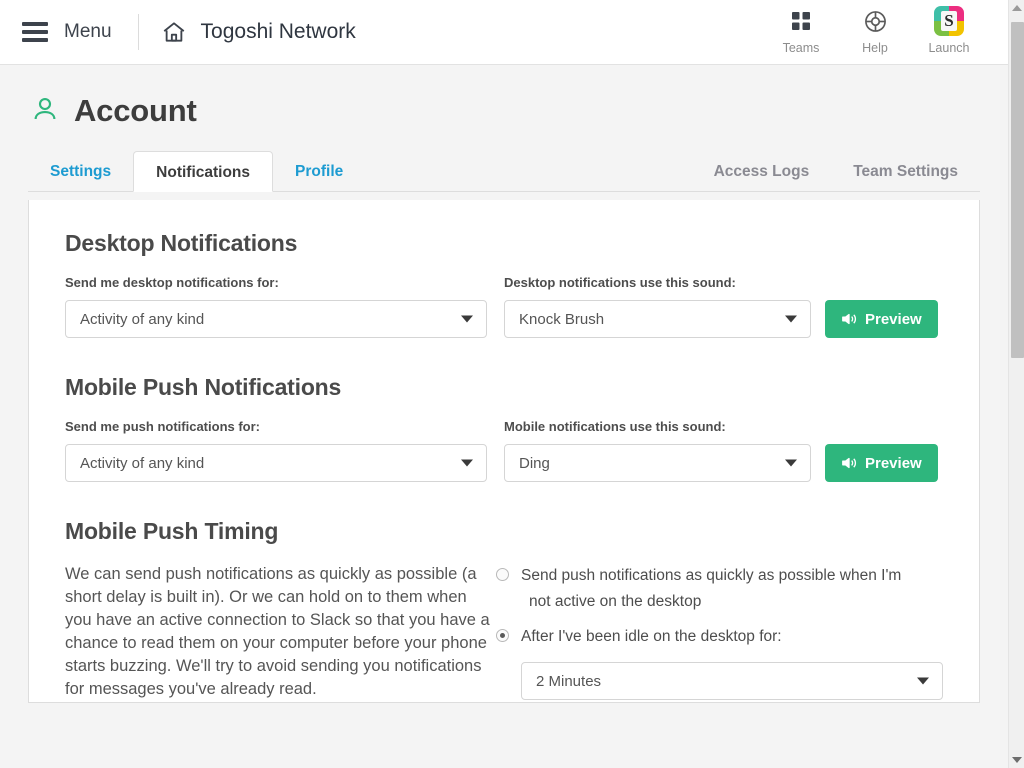  What do you see at coordinates (203, 387) in the screenshot?
I see `section-heading-mobile: Mobile Push Notifications` at bounding box center [203, 387].